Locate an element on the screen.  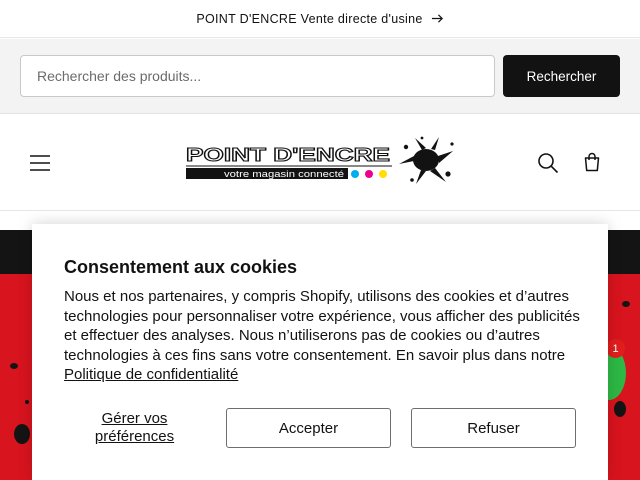
announcement-bar: POINT D'ENCRE Vente directe d'usine is located at coordinates (320, 19).